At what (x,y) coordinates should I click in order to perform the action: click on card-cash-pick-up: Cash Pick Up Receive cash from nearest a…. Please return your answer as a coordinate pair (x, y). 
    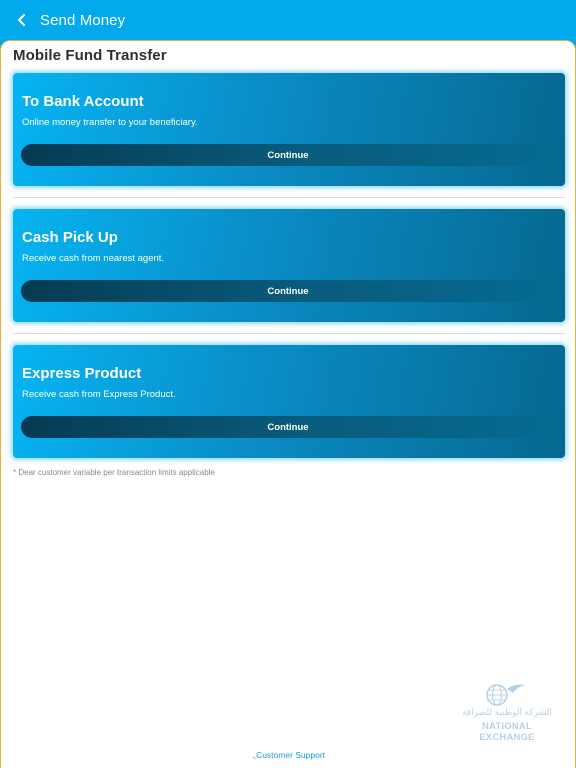
    Looking at the image, I should click on (289, 265).